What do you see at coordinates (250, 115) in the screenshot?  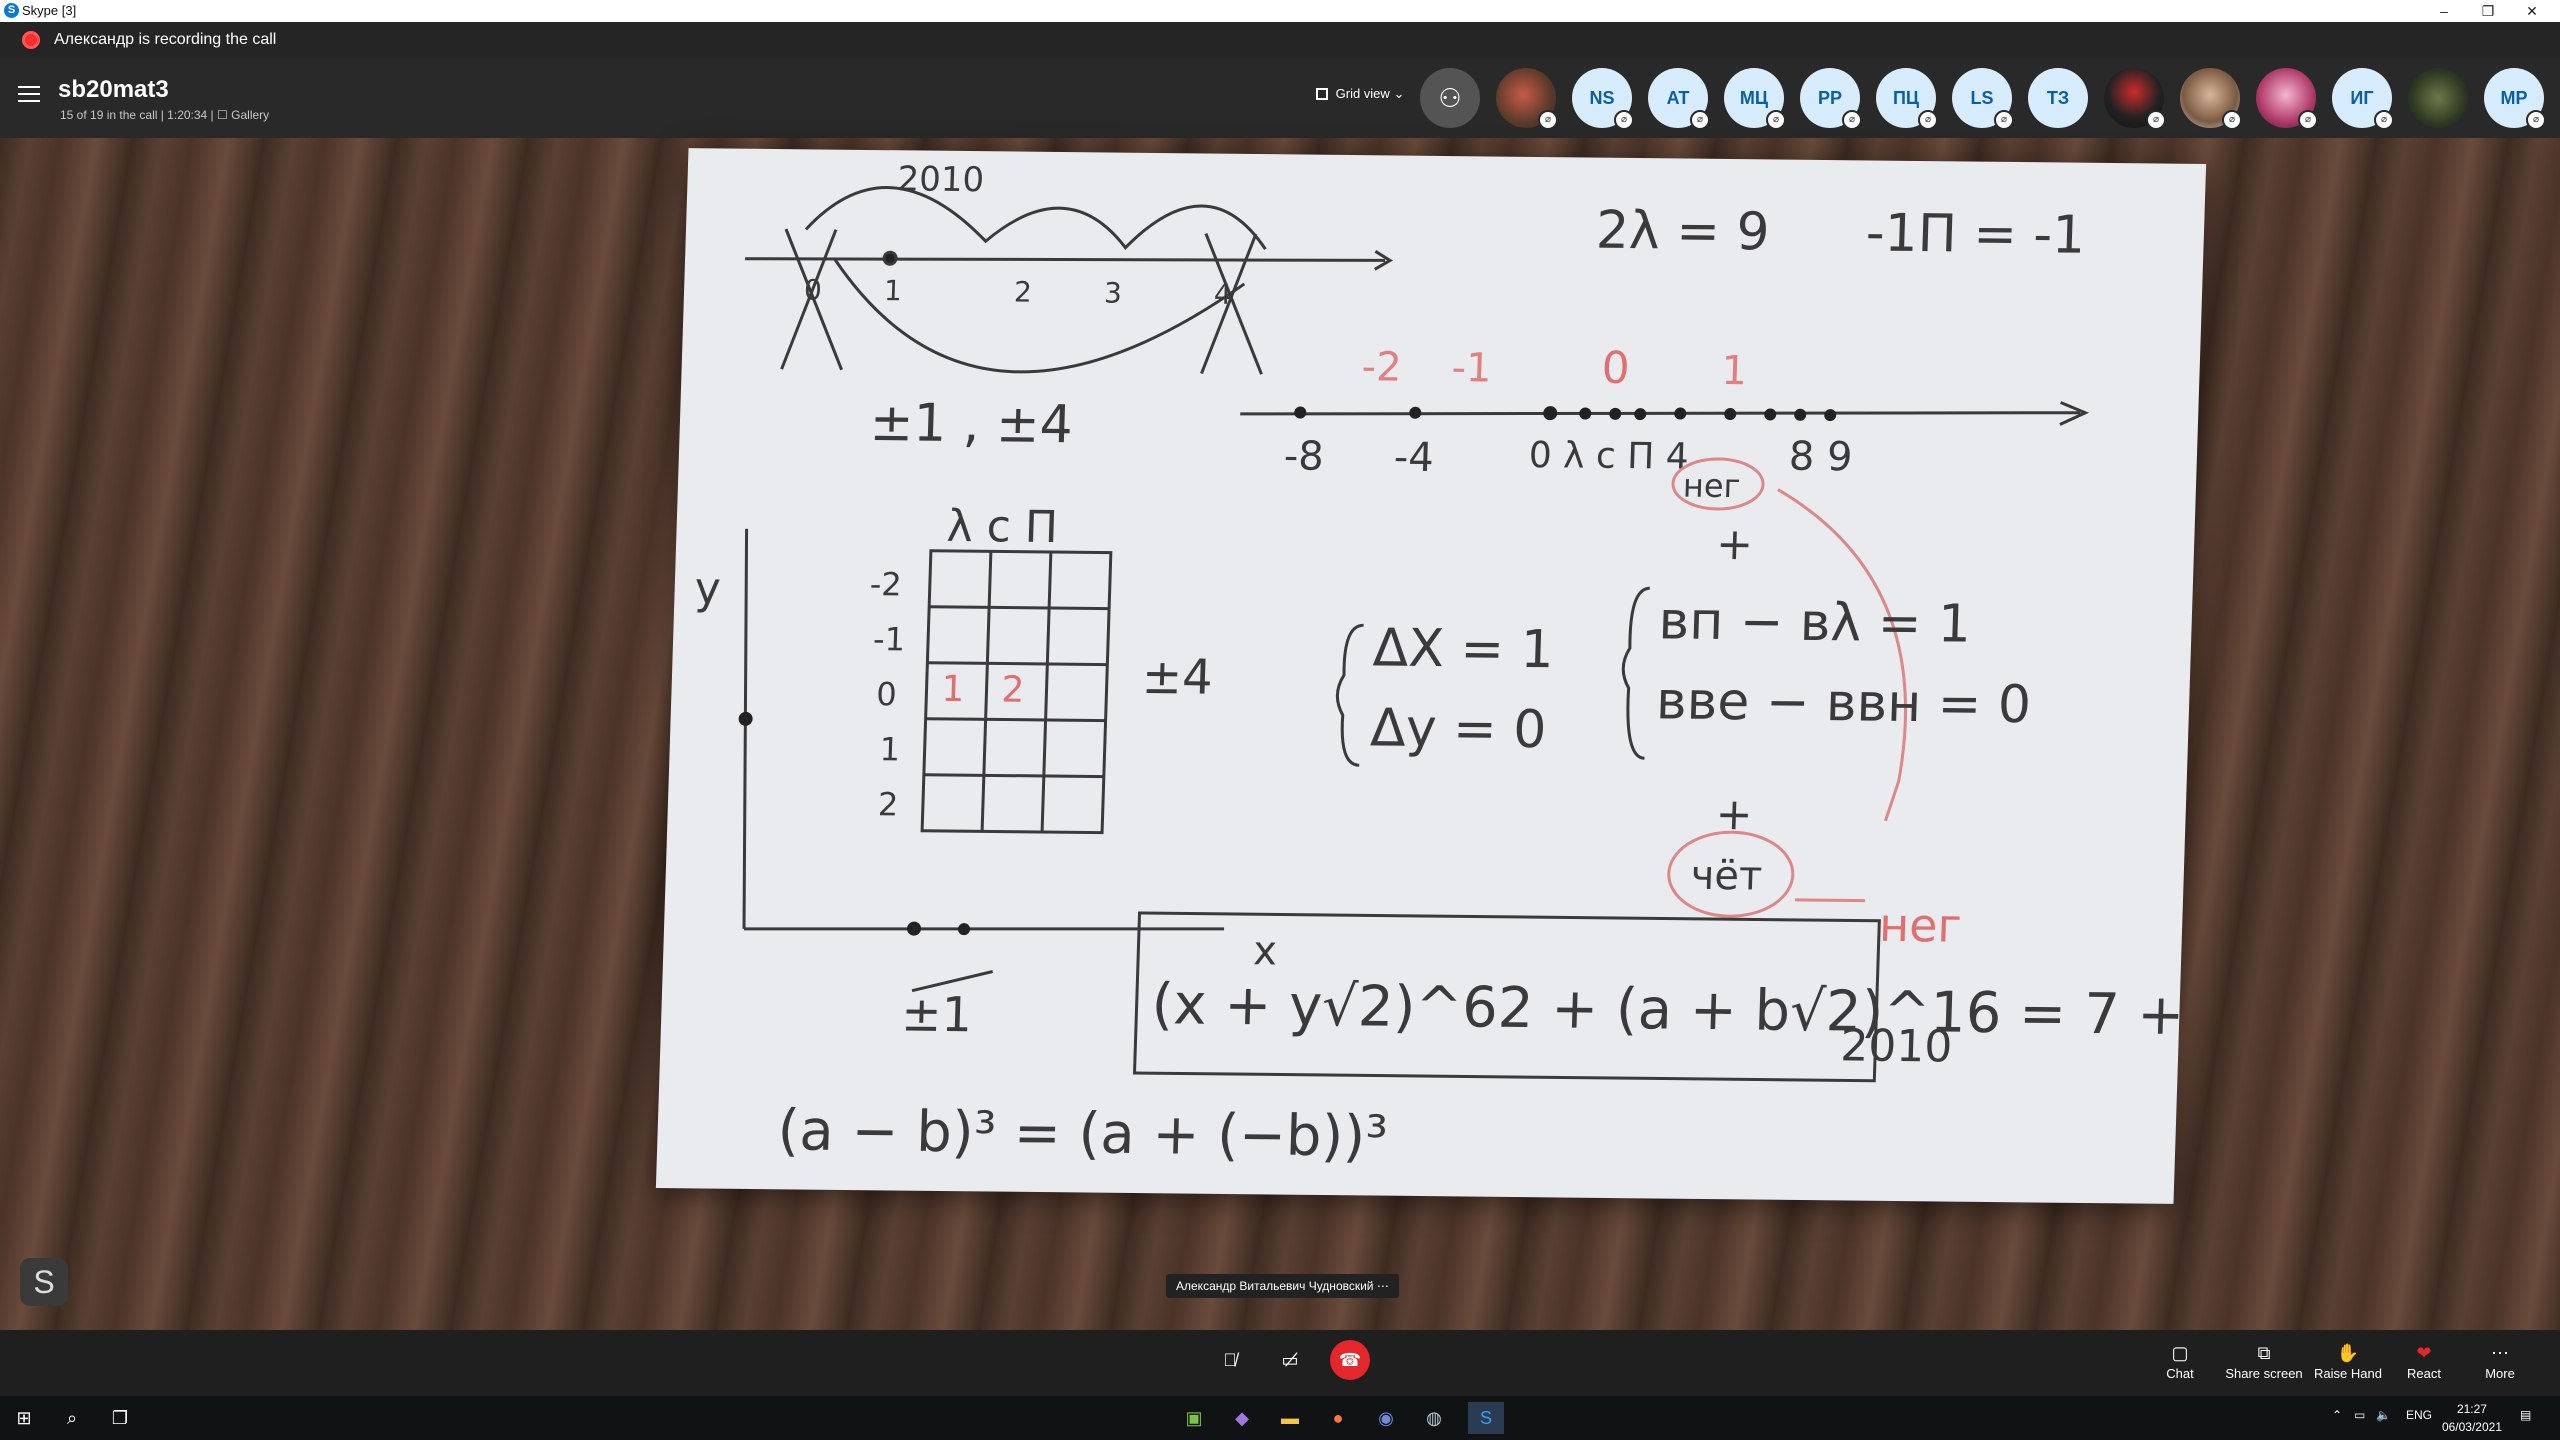 I see `gallery-label: Gallery` at bounding box center [250, 115].